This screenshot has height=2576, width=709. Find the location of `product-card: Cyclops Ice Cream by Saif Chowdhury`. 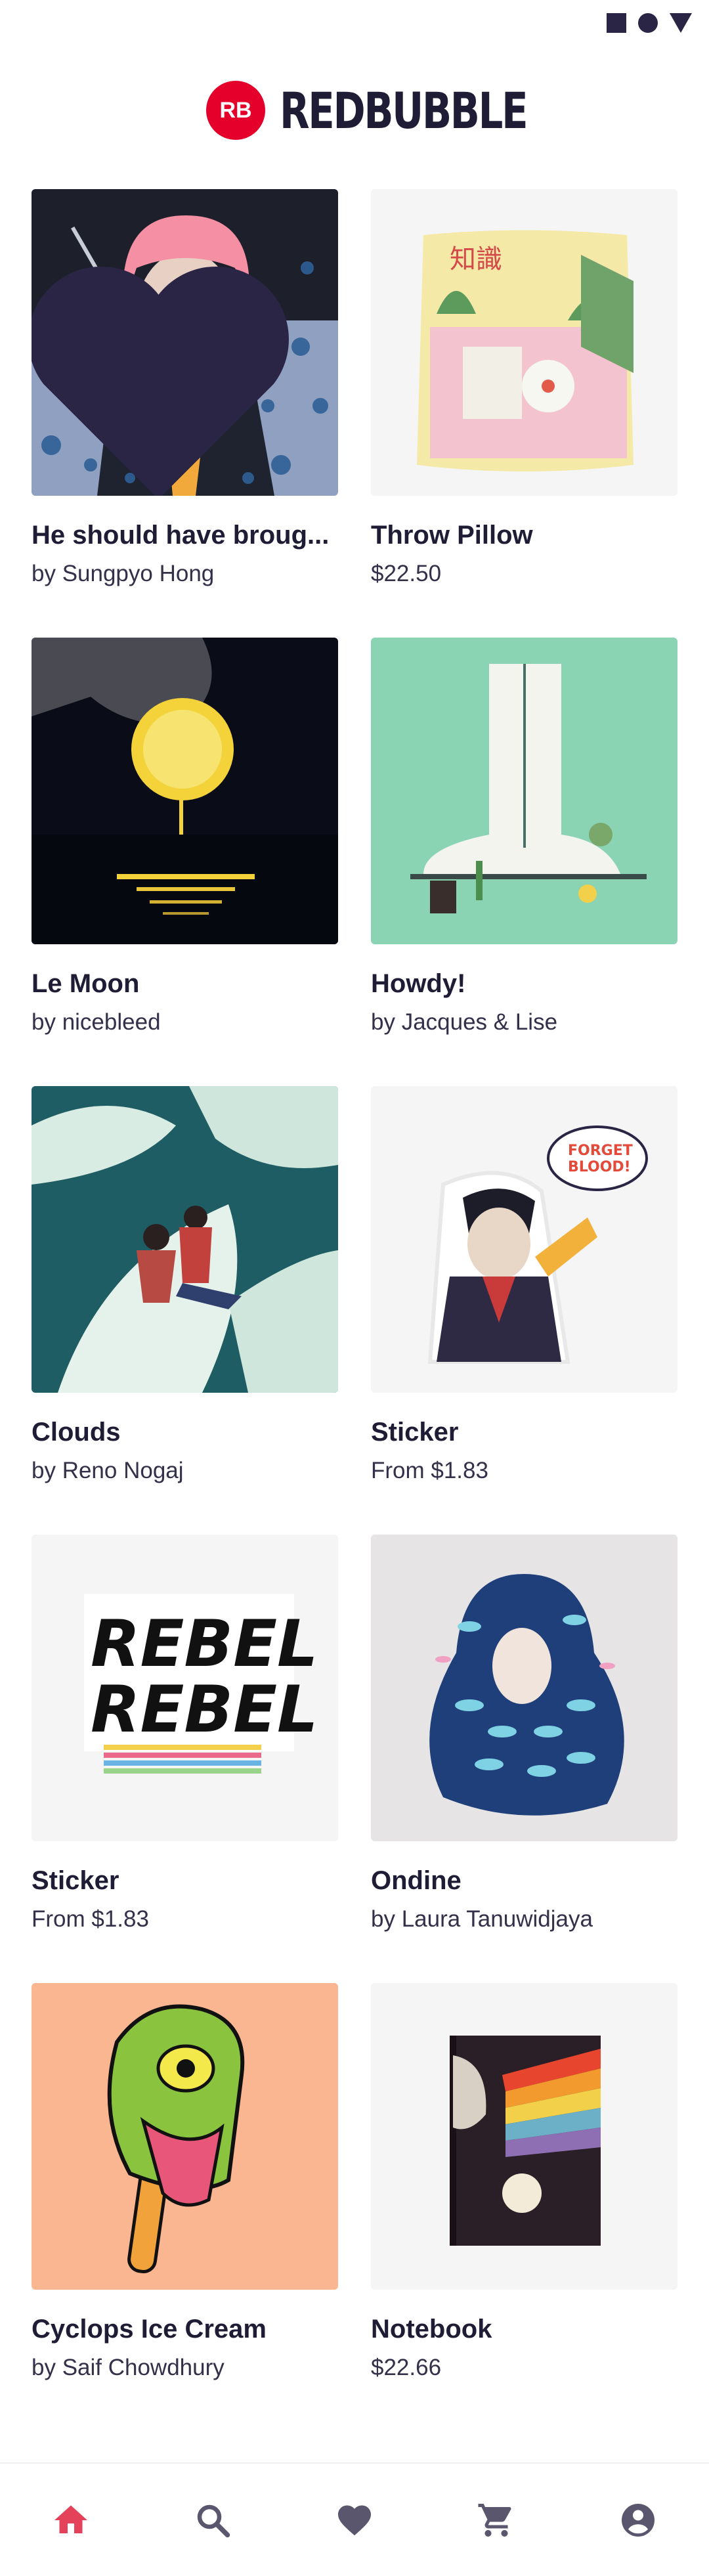

product-card: Cyclops Ice Cream by Saif Chowdhury is located at coordinates (185, 2207).